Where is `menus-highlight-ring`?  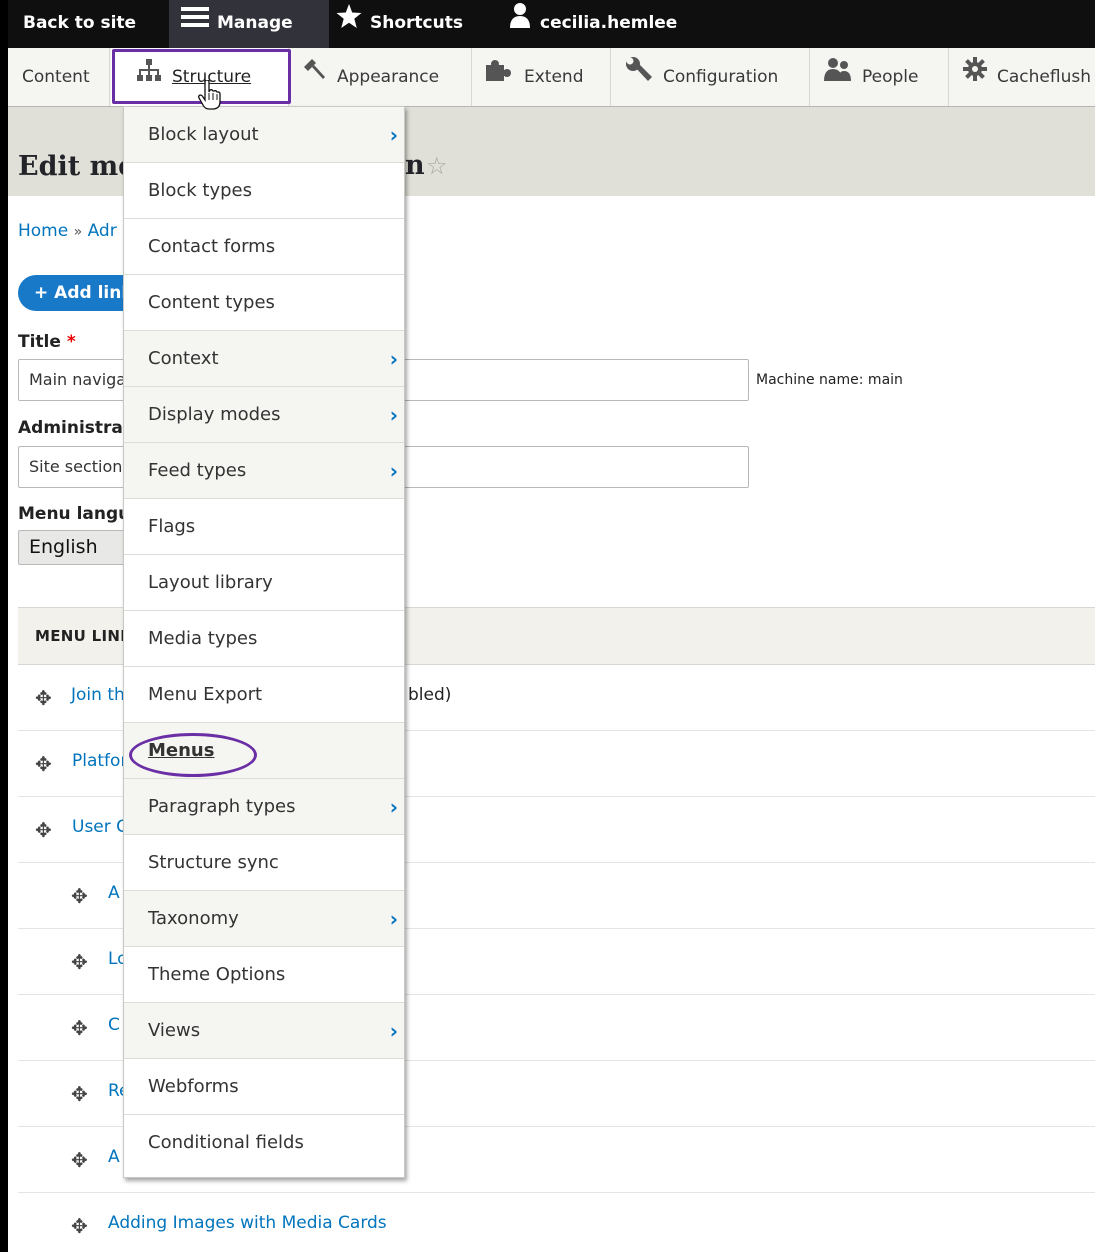
menus-highlight-ring is located at coordinates (193, 755).